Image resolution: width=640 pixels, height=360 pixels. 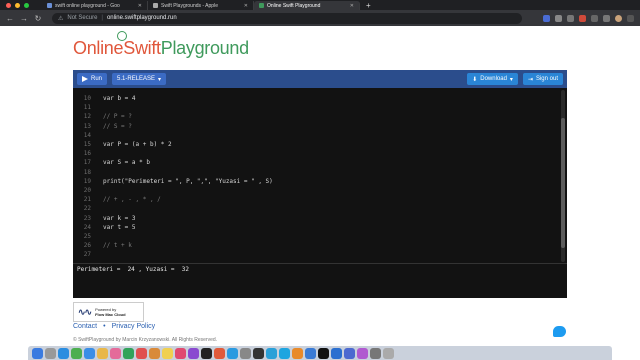 What do you see at coordinates (206, 353) in the screenshot?
I see `apple-tv-icon` at bounding box center [206, 353].